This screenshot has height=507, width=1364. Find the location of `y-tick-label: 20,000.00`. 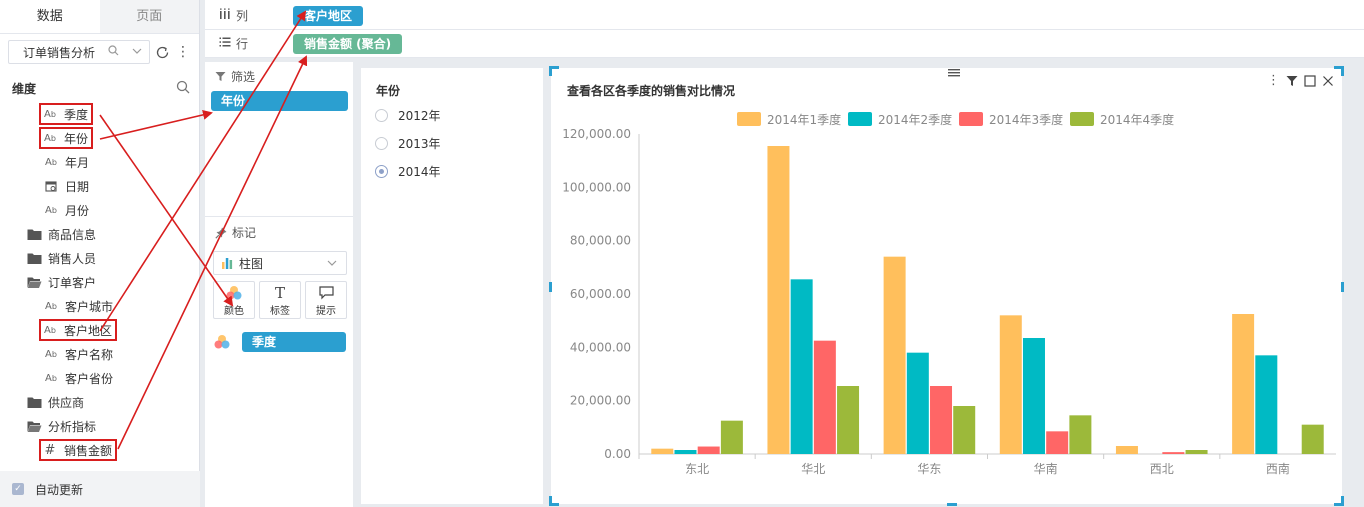

y-tick-label: 20,000.00 is located at coordinates (600, 401).